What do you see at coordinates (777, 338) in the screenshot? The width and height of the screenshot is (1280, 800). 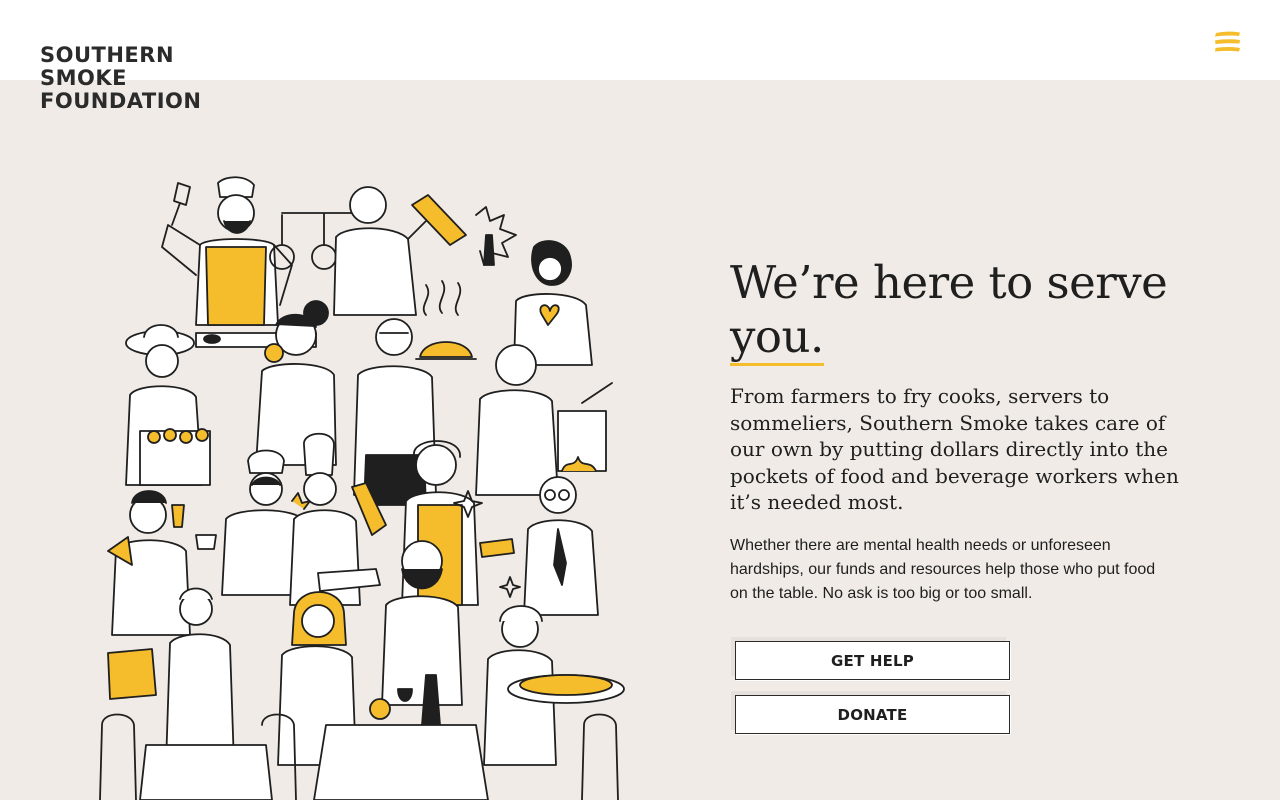 I see `headline-underlined-word: you.` at bounding box center [777, 338].